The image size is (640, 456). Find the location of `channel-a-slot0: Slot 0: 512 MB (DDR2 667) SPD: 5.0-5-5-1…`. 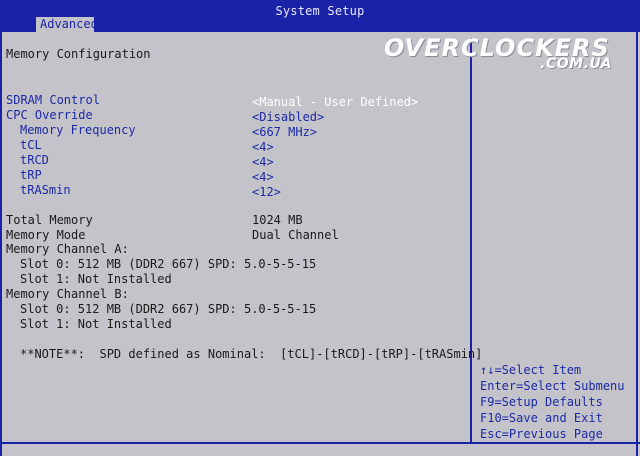

channel-a-slot0: Slot 0: 512 MB (DDR2 667) SPD: 5.0-5-5-1… is located at coordinates (168, 264).